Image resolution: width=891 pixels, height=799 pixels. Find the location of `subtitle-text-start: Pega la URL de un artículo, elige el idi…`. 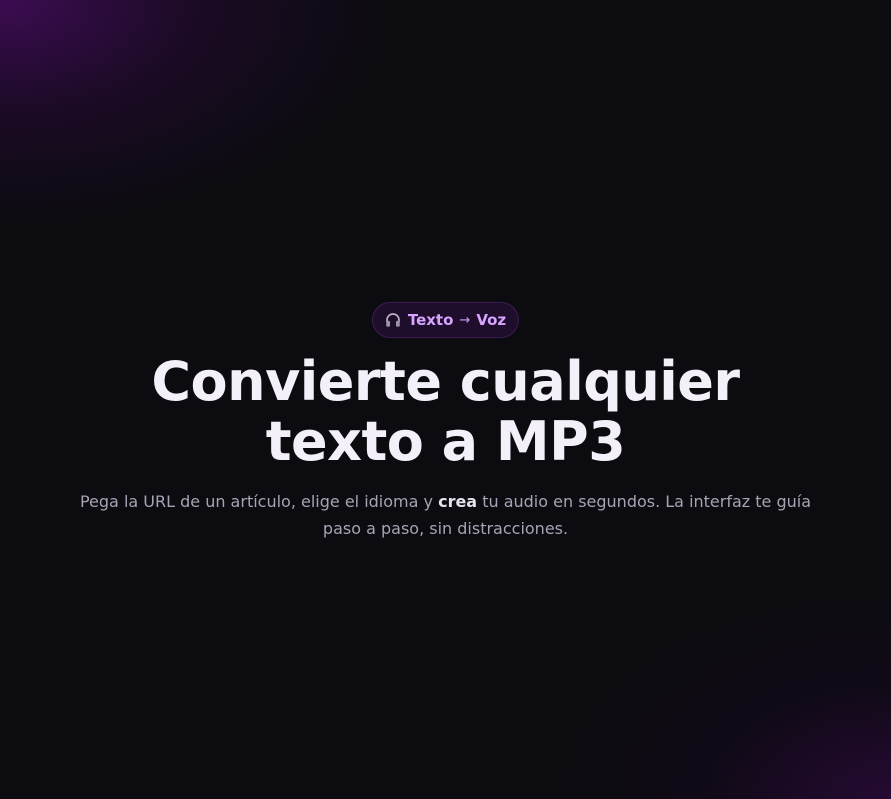

subtitle-text-start: Pega la URL de un artículo, elige el idi… is located at coordinates (256, 501).